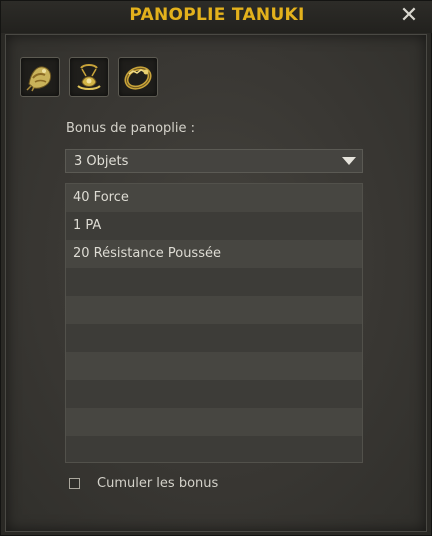 This screenshot has height=536, width=432. What do you see at coordinates (214, 198) in the screenshot?
I see `list-item: 40 Force` at bounding box center [214, 198].